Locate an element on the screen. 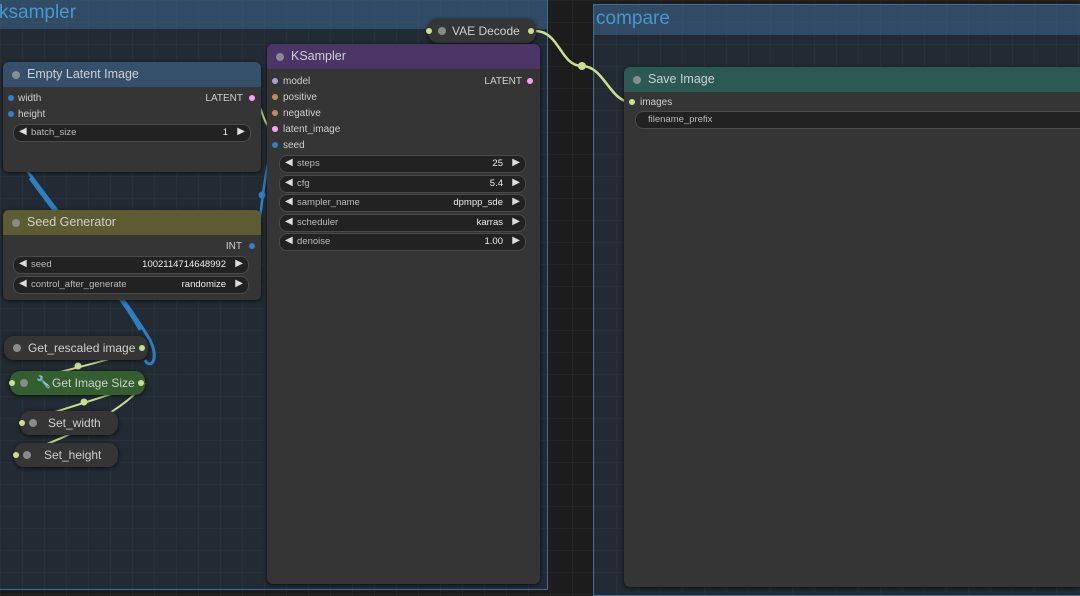 The width and height of the screenshot is (1080, 596). widget-label: filename_prefix is located at coordinates (680, 119).